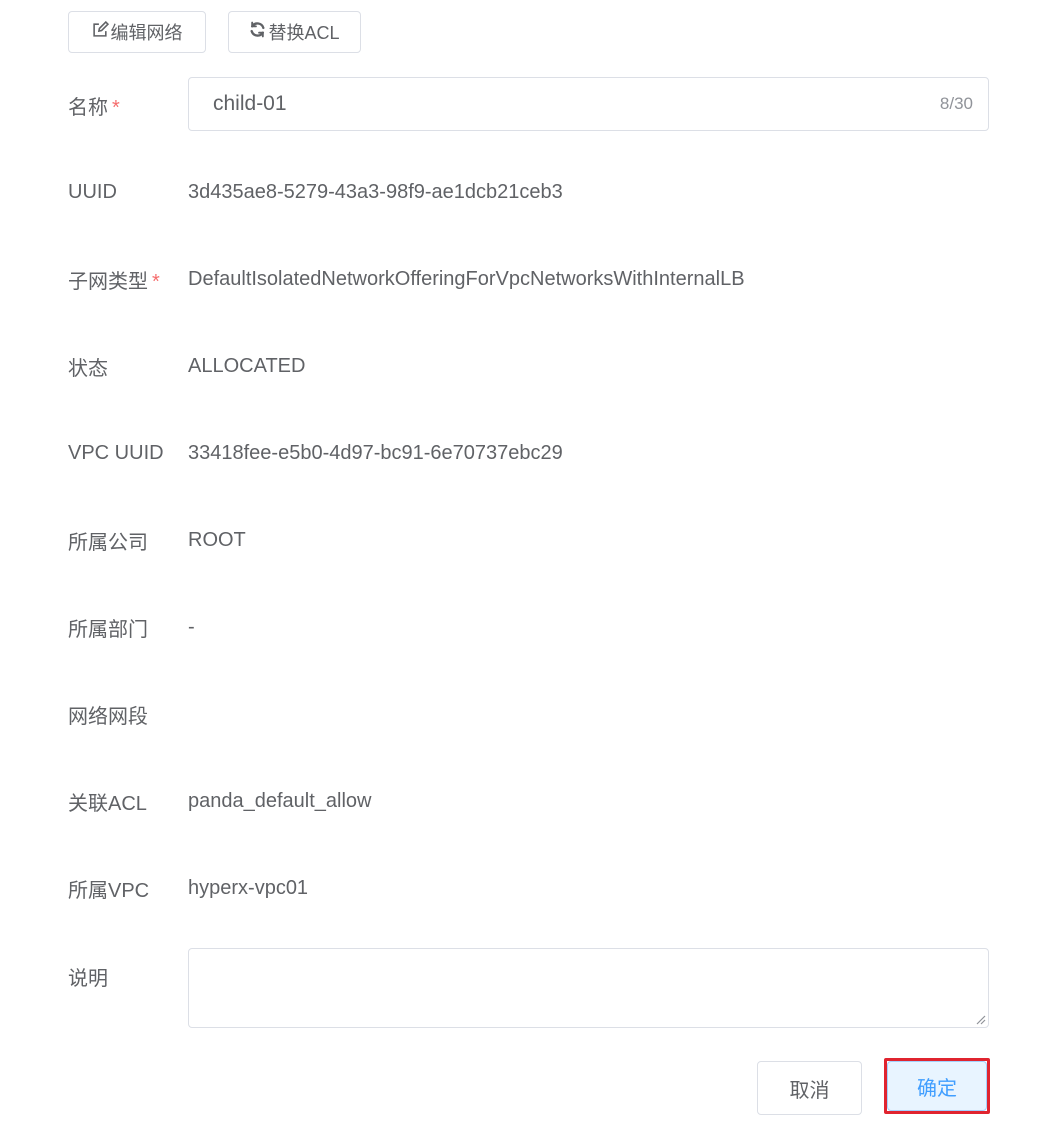  What do you see at coordinates (146, 33) in the screenshot?
I see `edit-network-label: 编辑网络` at bounding box center [146, 33].